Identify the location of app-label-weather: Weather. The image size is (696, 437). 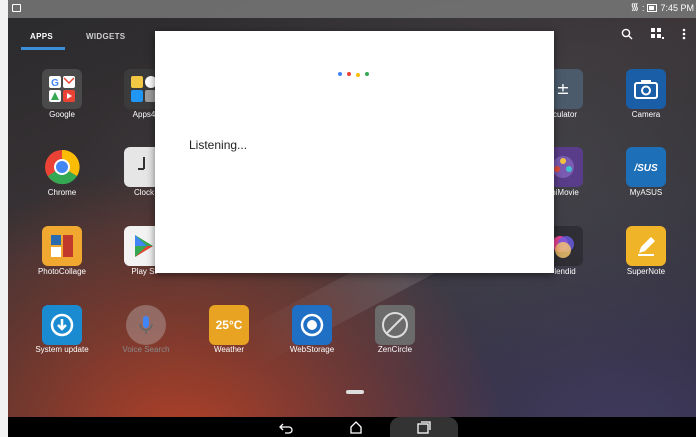
(229, 349).